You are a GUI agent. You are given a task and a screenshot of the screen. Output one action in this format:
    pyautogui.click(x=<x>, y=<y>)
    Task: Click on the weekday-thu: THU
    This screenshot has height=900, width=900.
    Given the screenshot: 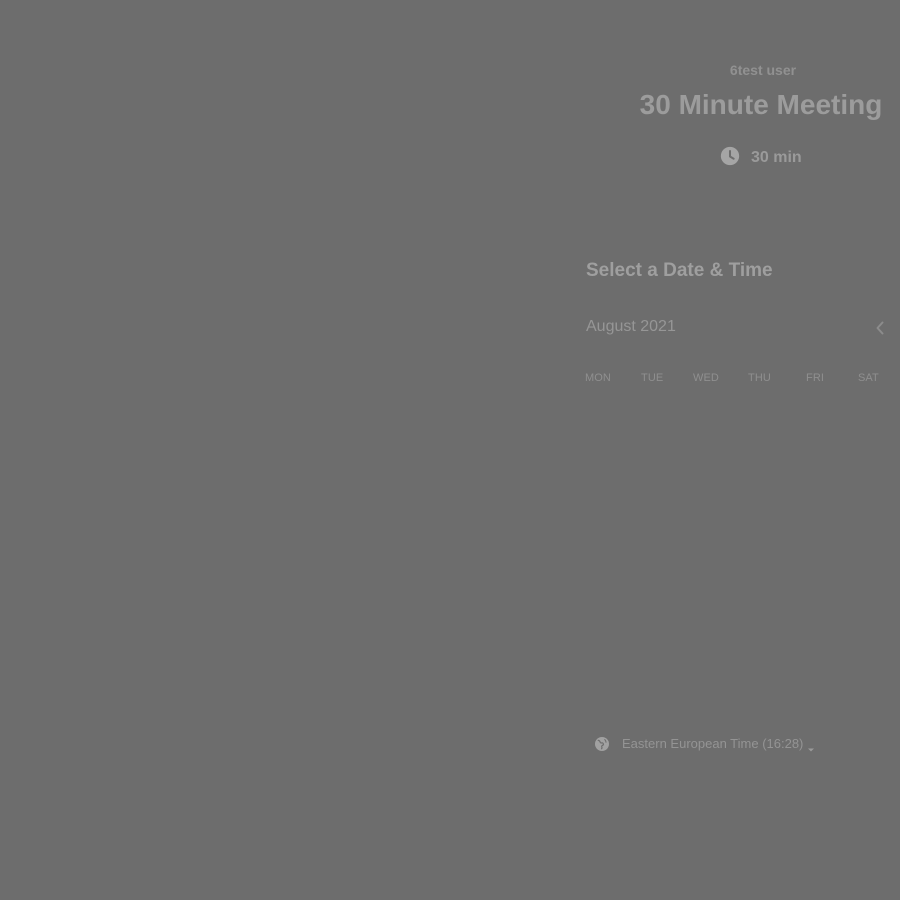 What is the action you would take?
    pyautogui.click(x=759, y=378)
    